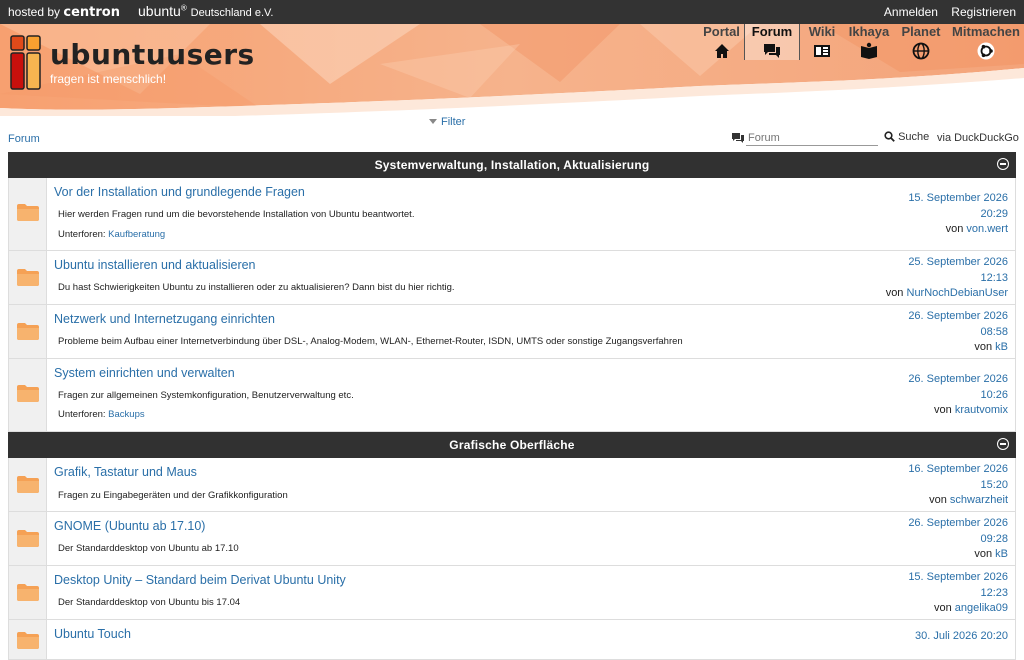  I want to click on last-post-user: angelika09, so click(981, 608).